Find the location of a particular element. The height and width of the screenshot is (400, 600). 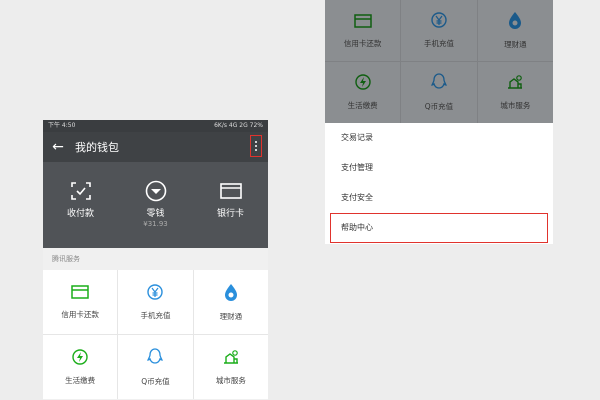

status-indicators: 6K/s 4G 2G 72% is located at coordinates (238, 125).